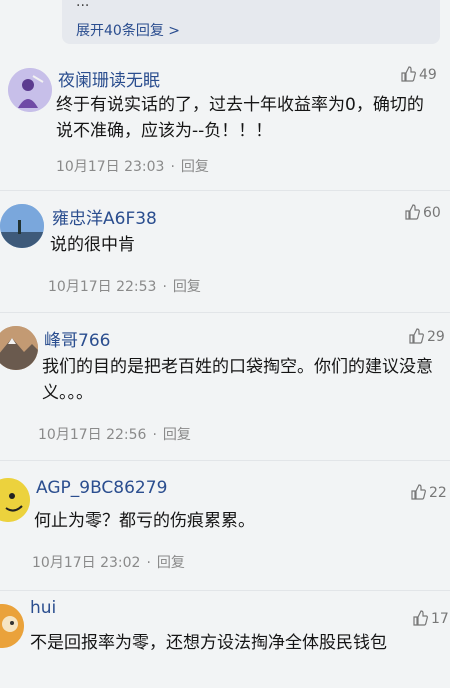 The image size is (450, 688). I want to click on comment-meta: 10月17日 22:53 · 回复, so click(124, 286).